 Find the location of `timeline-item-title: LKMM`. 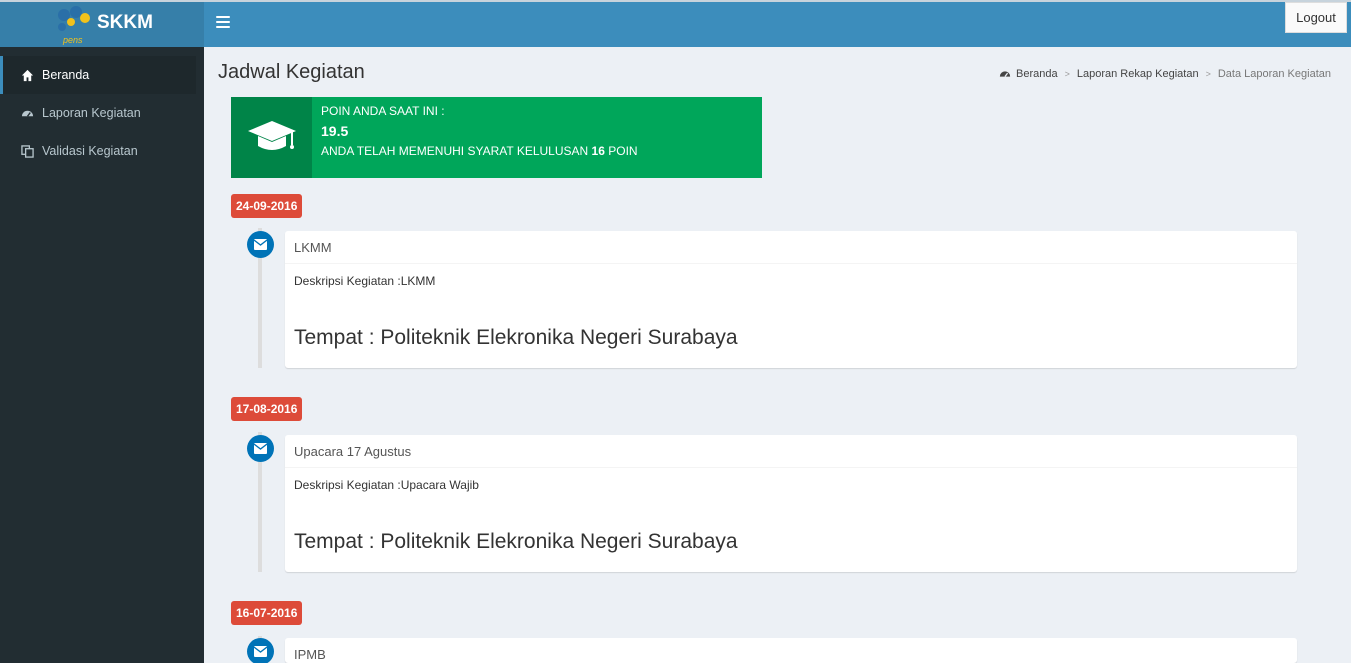

timeline-item-title: LKMM is located at coordinates (791, 247).